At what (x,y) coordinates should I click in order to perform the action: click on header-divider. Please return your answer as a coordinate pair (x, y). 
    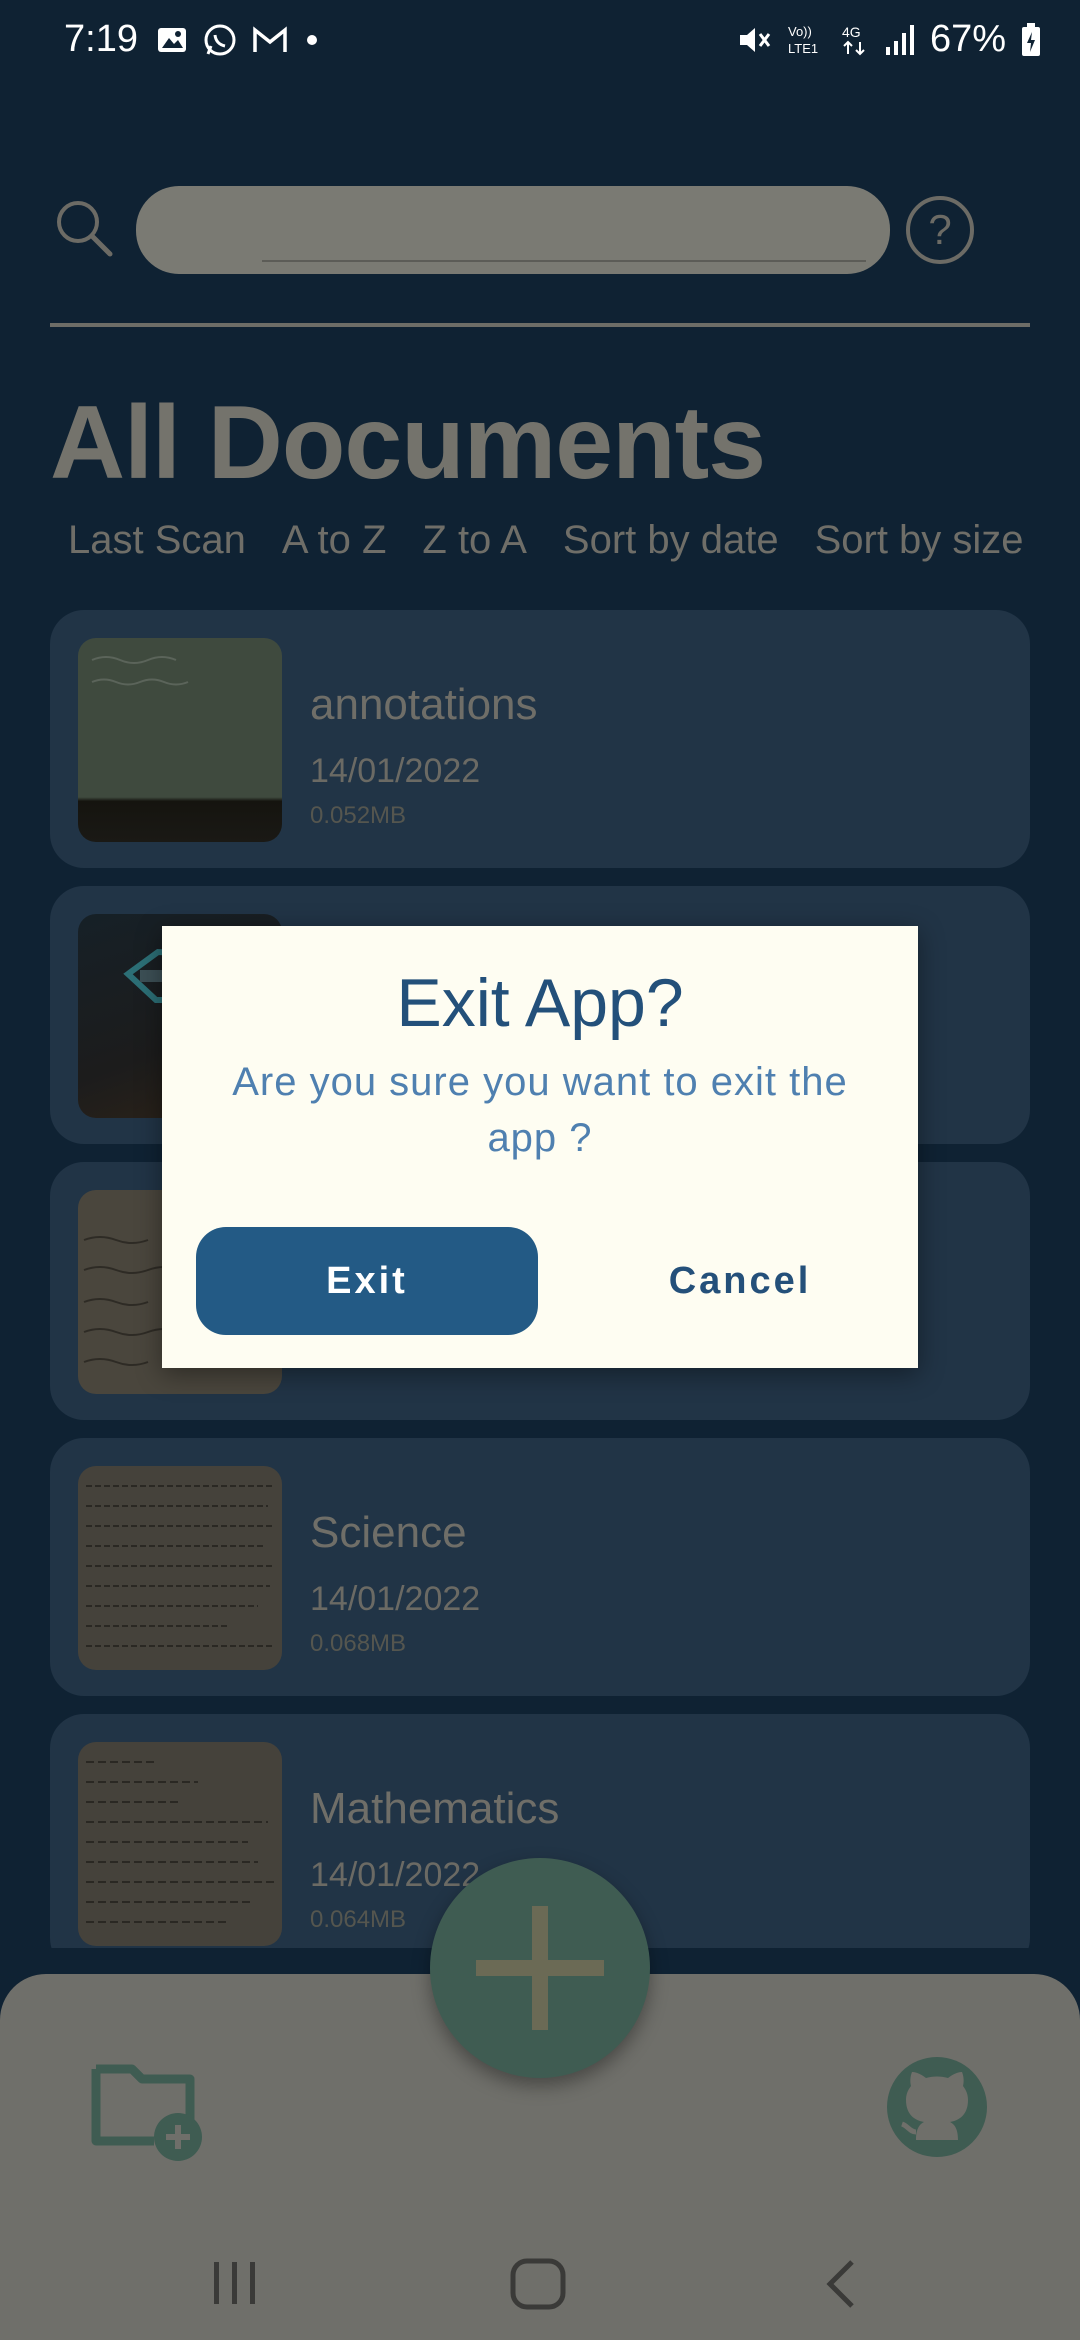
    Looking at the image, I should click on (540, 325).